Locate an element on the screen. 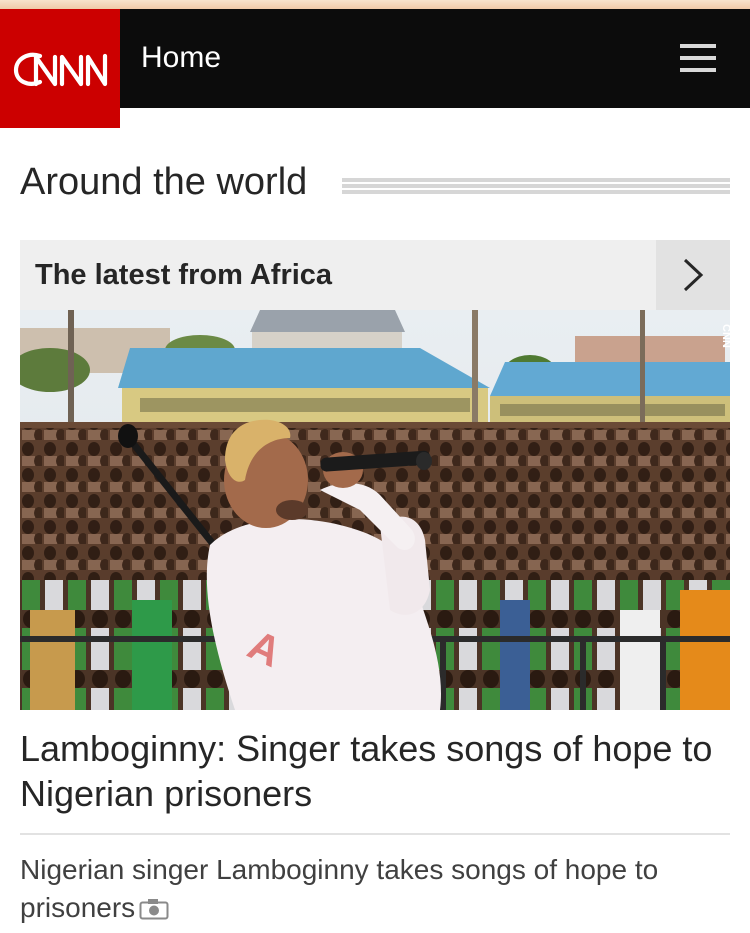 This screenshot has width=750, height=933. zone-title: The latest from Africa is located at coordinates (183, 275).